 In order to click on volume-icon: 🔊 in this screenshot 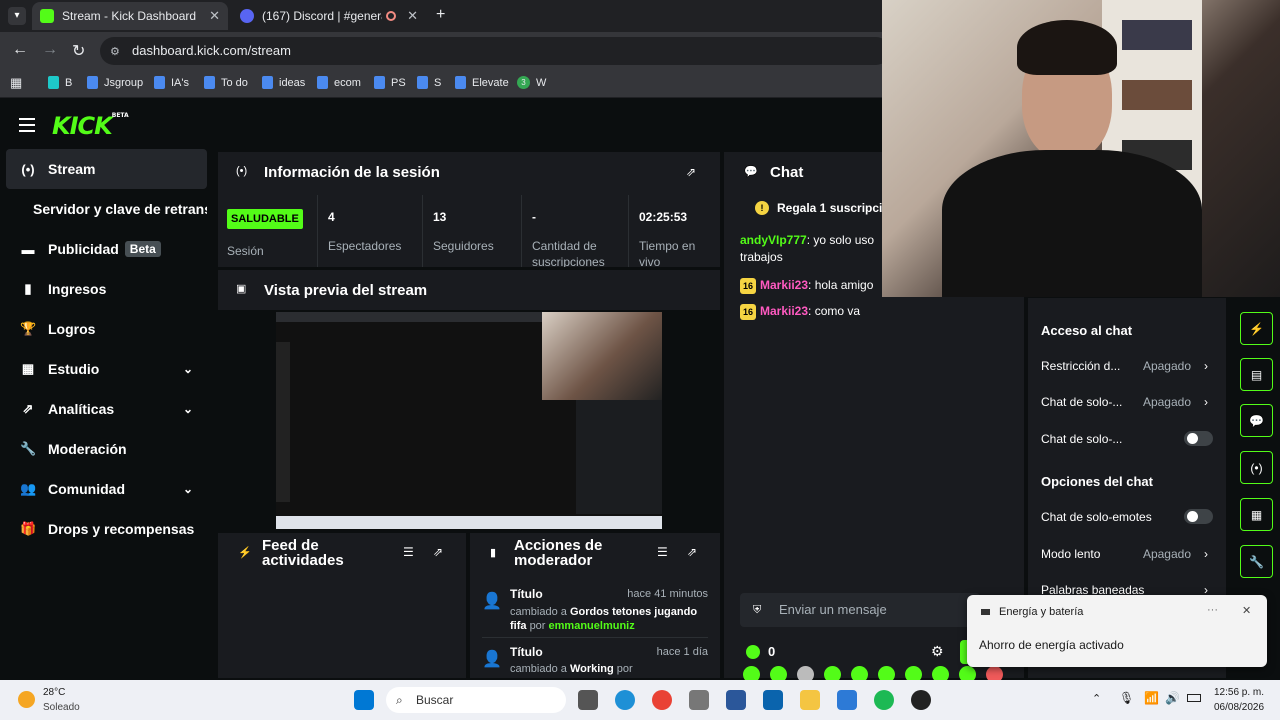, I will do `click(1172, 698)`.